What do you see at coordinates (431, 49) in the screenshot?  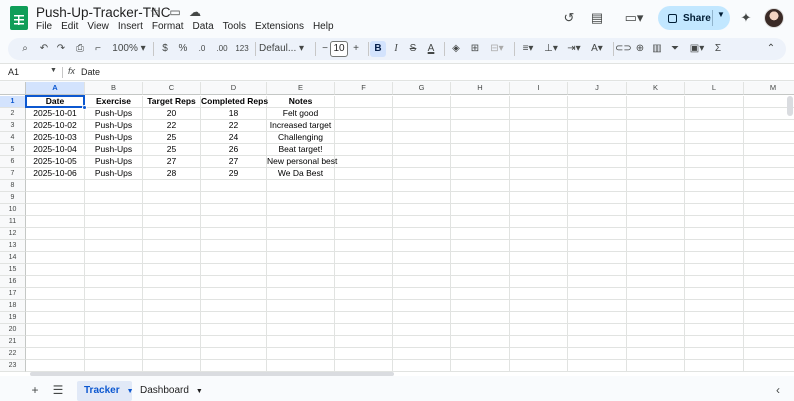 I see `text-color-button: A` at bounding box center [431, 49].